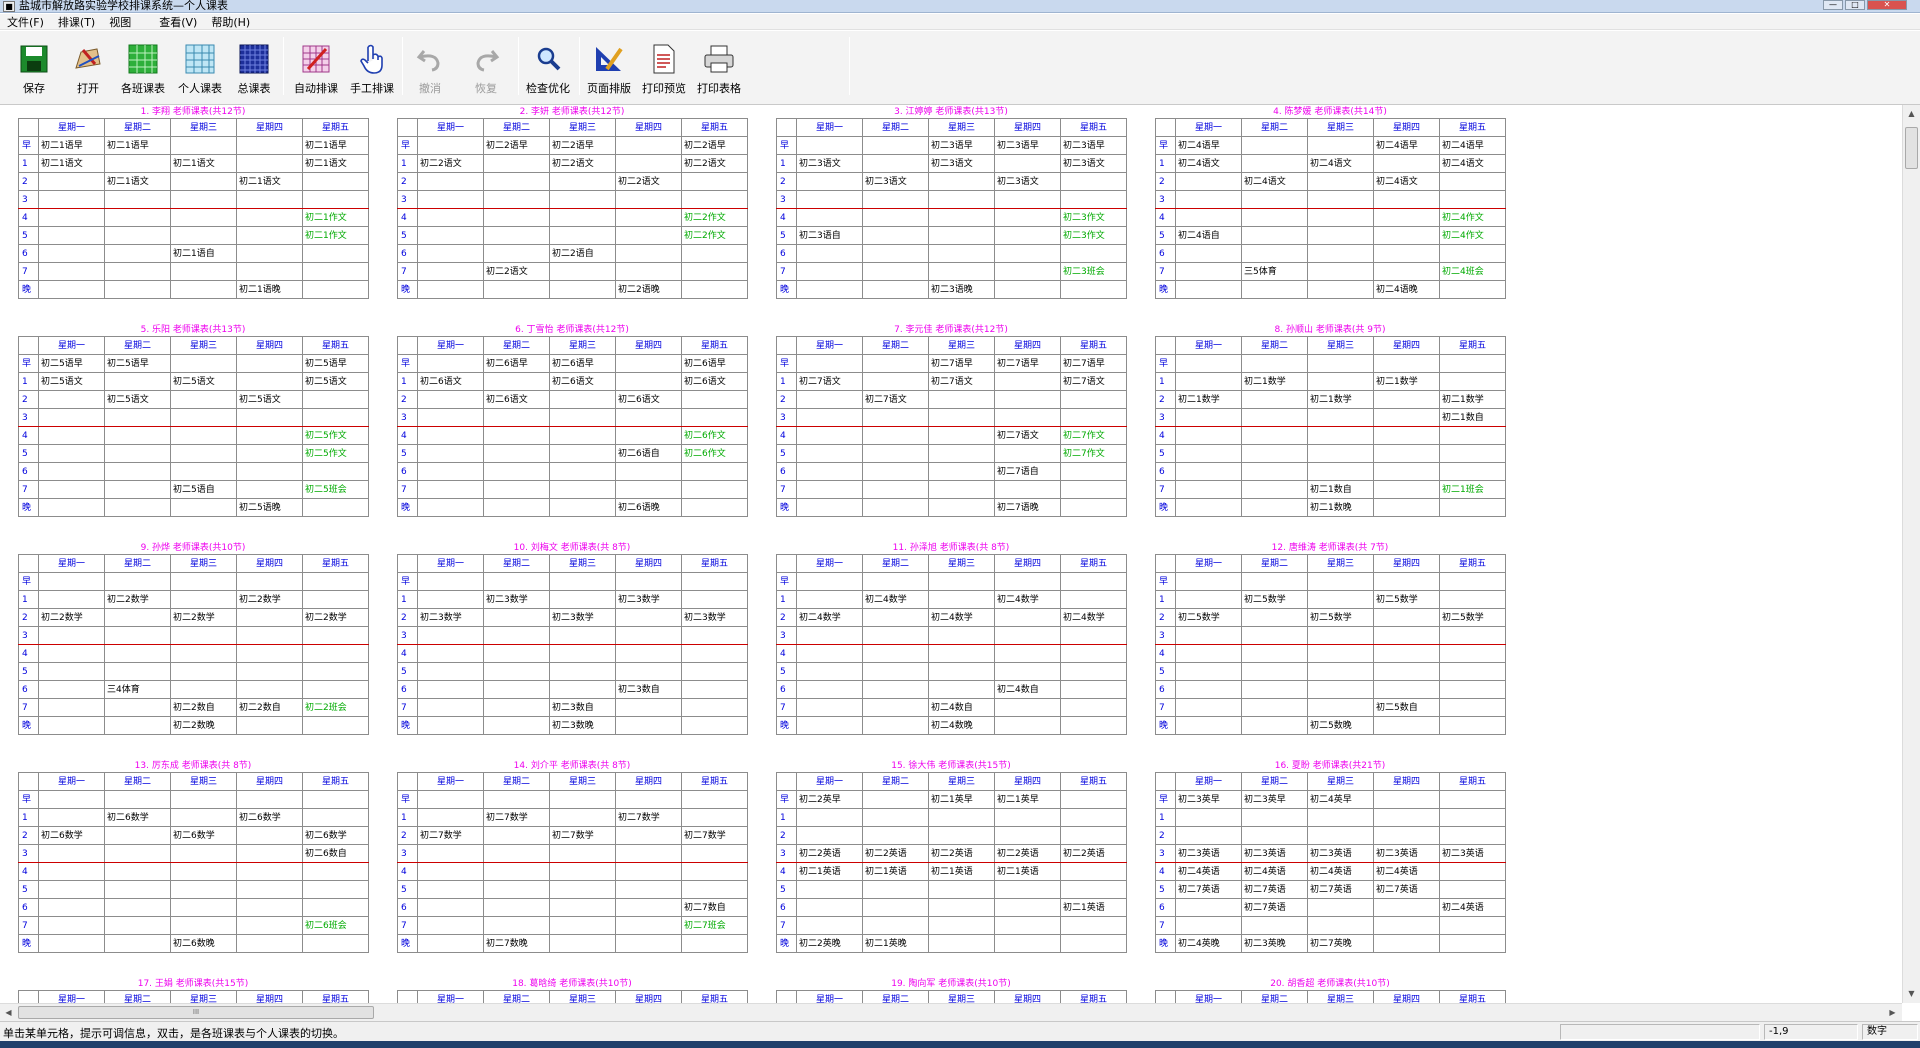 Image resolution: width=1920 pixels, height=1048 pixels. I want to click on schedule-cell: 初二1英早, so click(961, 799).